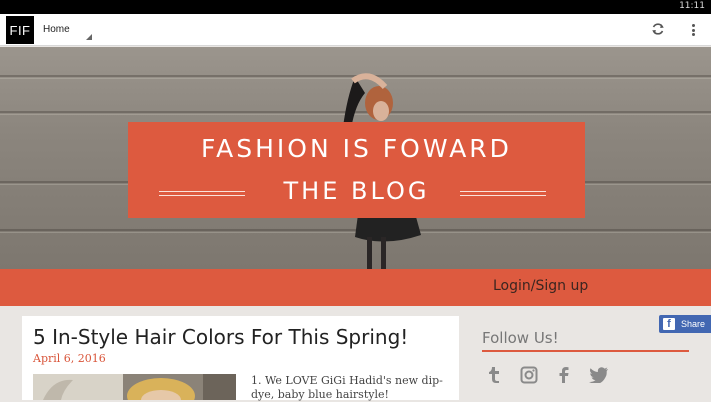  I want to click on sidebar: Follow Us!, so click(580, 358).